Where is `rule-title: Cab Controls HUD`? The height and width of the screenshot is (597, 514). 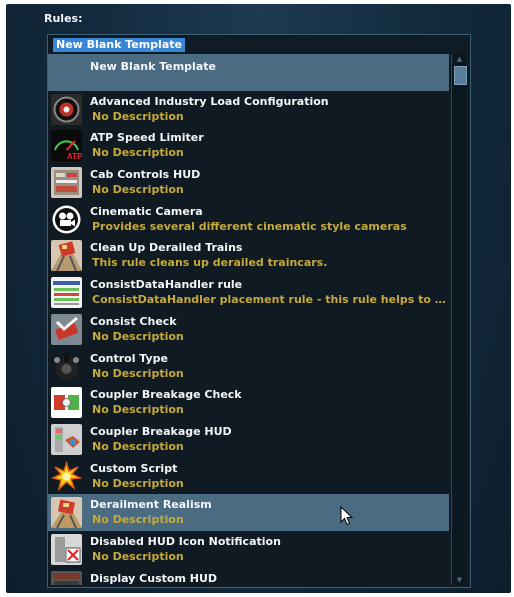 rule-title: Cab Controls HUD is located at coordinates (145, 175).